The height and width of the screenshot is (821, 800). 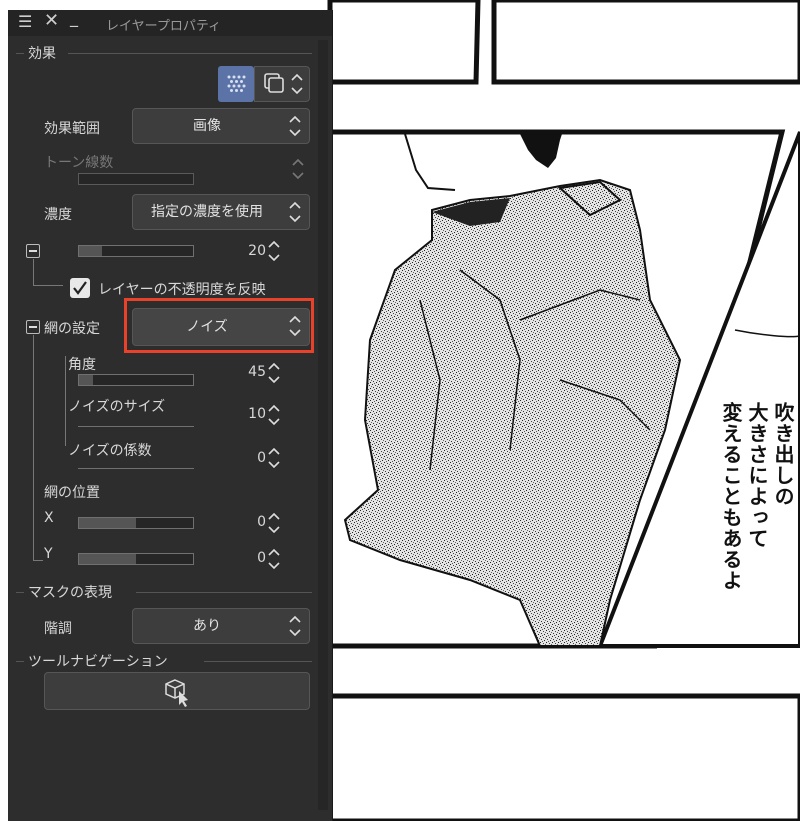 I want to click on tool-navigation-button, so click(x=177, y=691).